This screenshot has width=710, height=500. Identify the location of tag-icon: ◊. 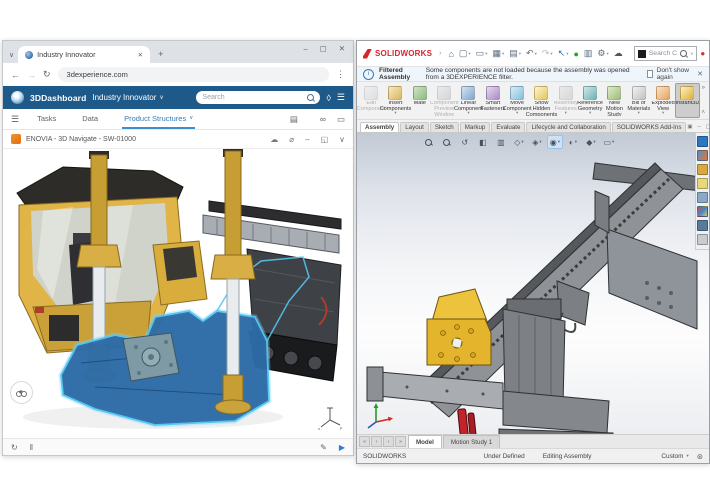
(328, 98).